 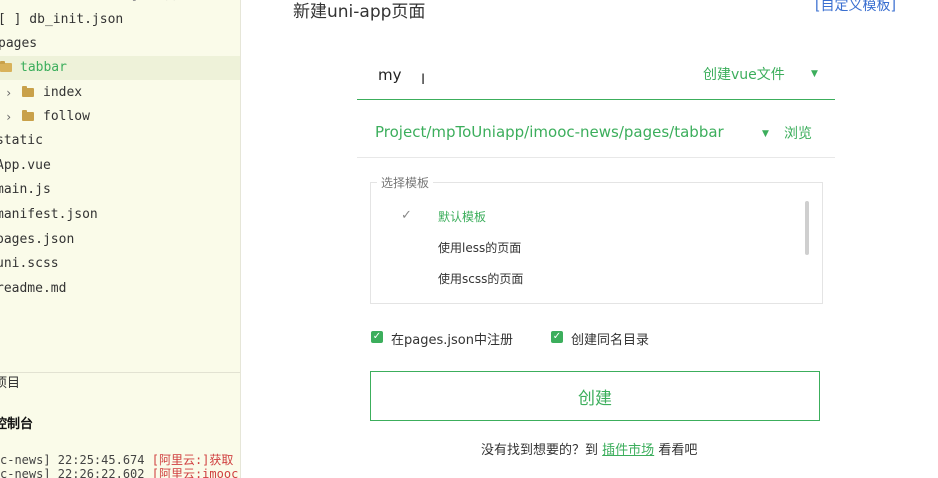 I want to click on tree-item-label: index, so click(x=63, y=92).